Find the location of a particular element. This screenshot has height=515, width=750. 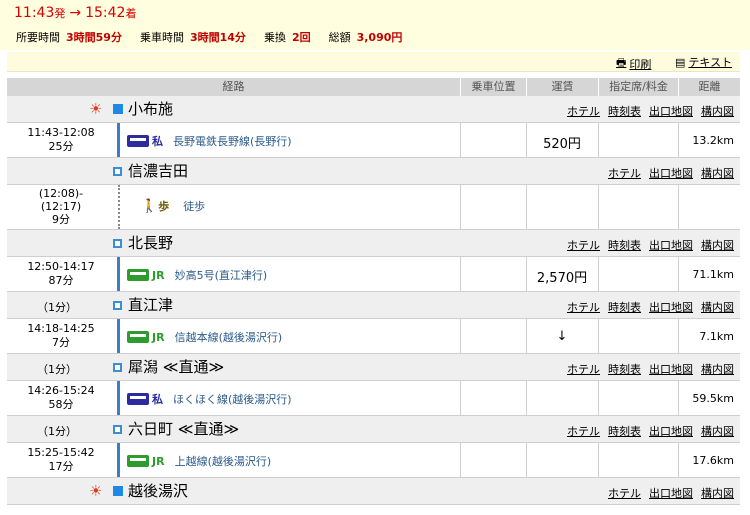

text-link: ▤ テキスト is located at coordinates (703, 62).